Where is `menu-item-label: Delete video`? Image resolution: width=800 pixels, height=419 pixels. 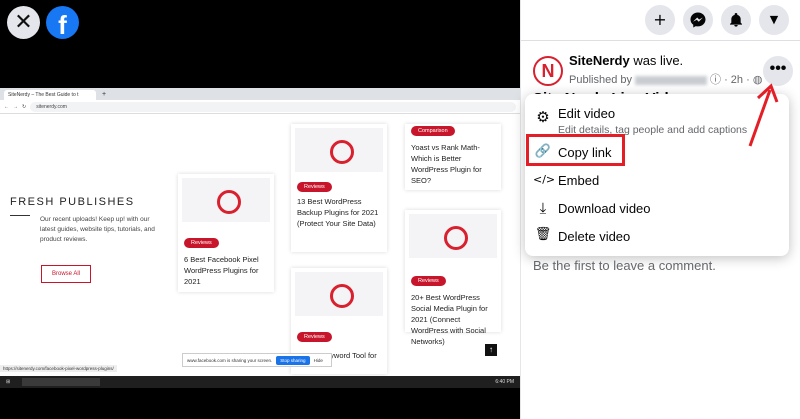
menu-item-label: Delete video is located at coordinates (594, 236).